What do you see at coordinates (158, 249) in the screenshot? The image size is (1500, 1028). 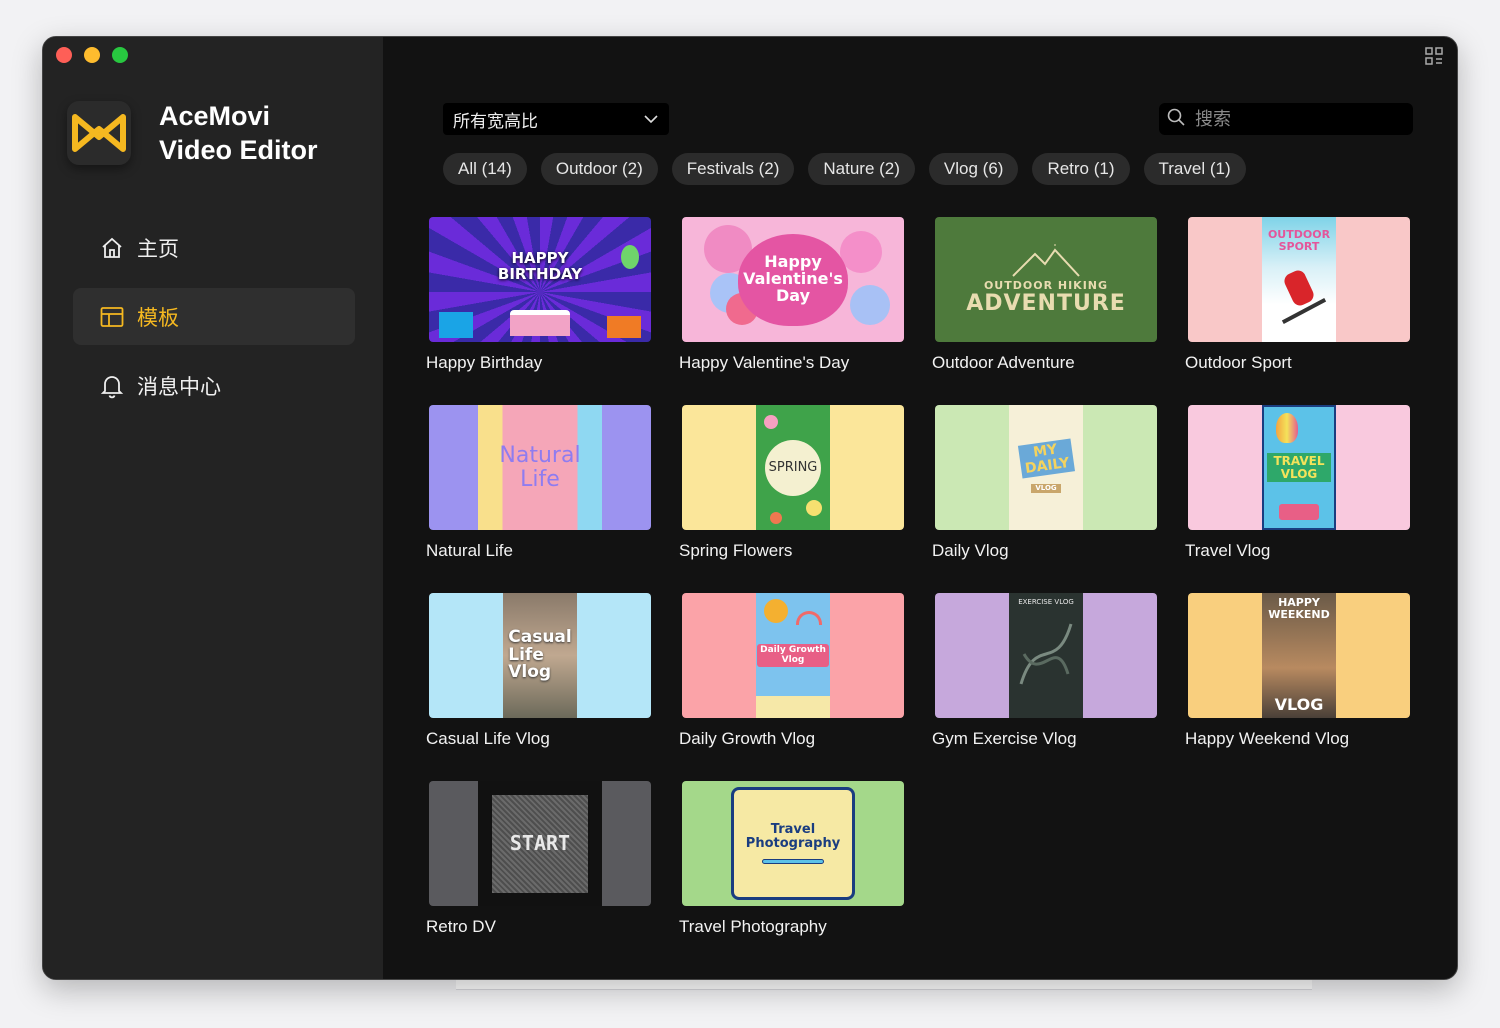 I see `sidebar-item-label: 主页` at bounding box center [158, 249].